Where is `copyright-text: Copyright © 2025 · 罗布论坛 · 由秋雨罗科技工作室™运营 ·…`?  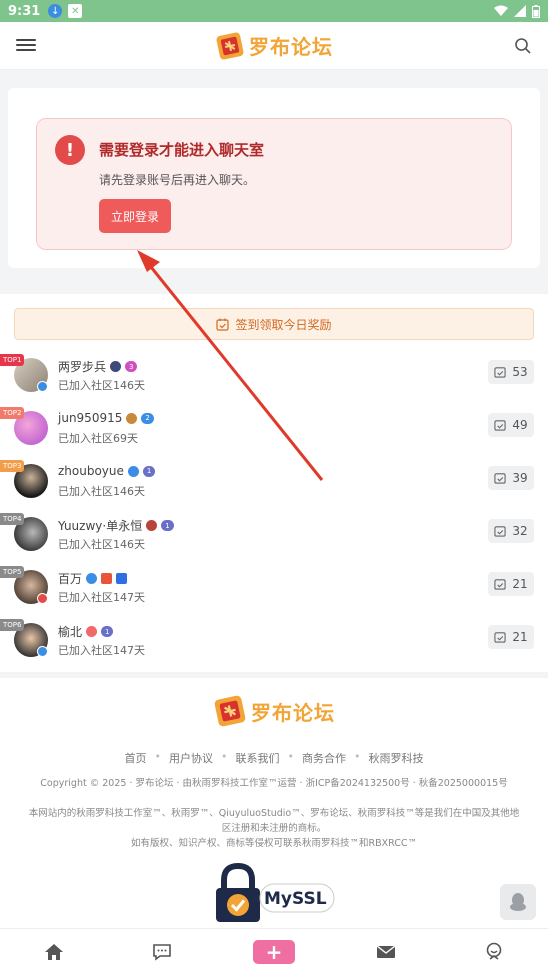
copyright-text: Copyright © 2025 · 罗布论坛 · 由秋雨罗科技工作室™运营 ·… is located at coordinates (274, 783).